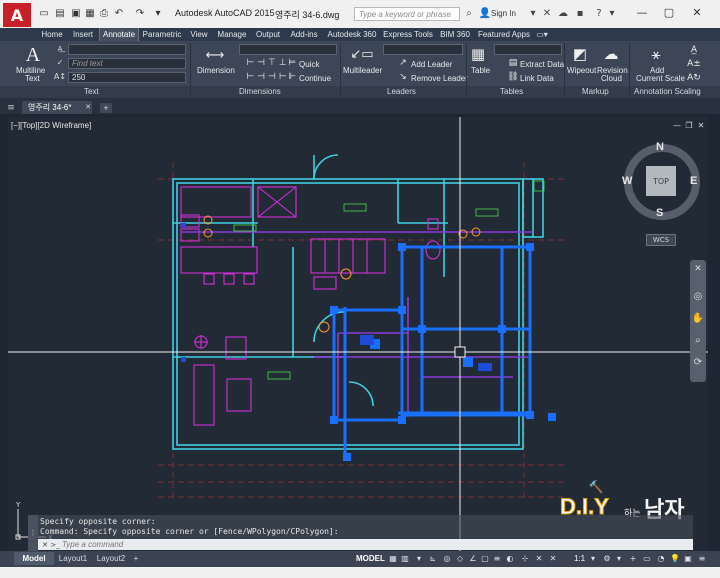 The image size is (720, 578). I want to click on multiline-text-icon: A, so click(33, 55).